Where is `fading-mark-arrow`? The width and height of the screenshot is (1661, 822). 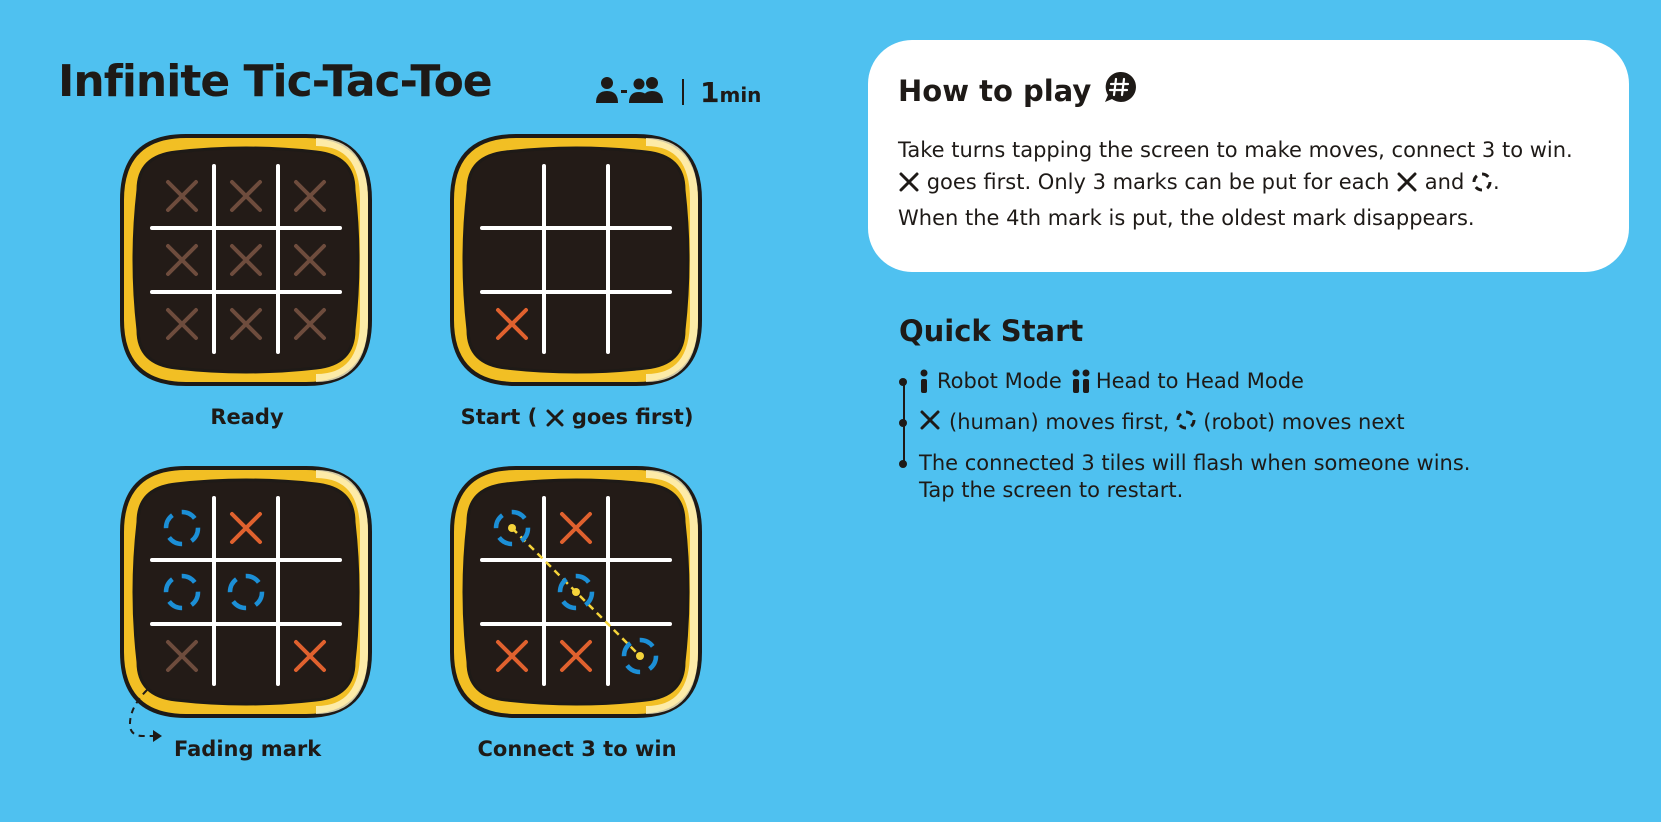
fading-mark-arrow is located at coordinates (150, 720).